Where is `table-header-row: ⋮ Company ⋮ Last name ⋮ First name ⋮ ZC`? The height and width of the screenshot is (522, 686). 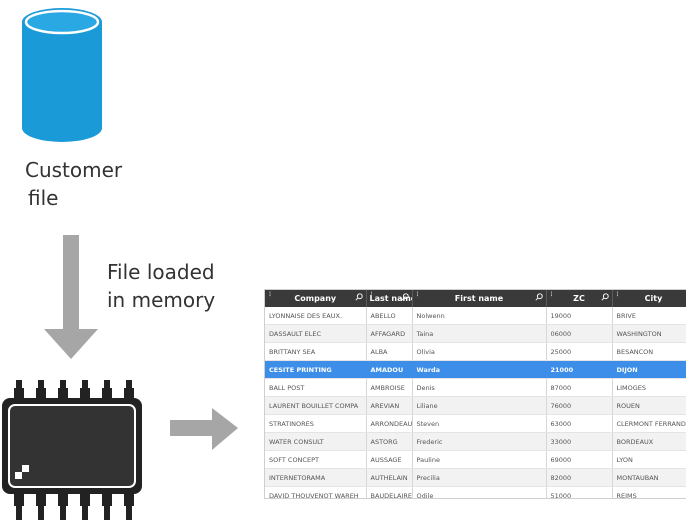
table-header-row: ⋮ Company ⋮ Last name ⋮ First name ⋮ ZC is located at coordinates (475, 298).